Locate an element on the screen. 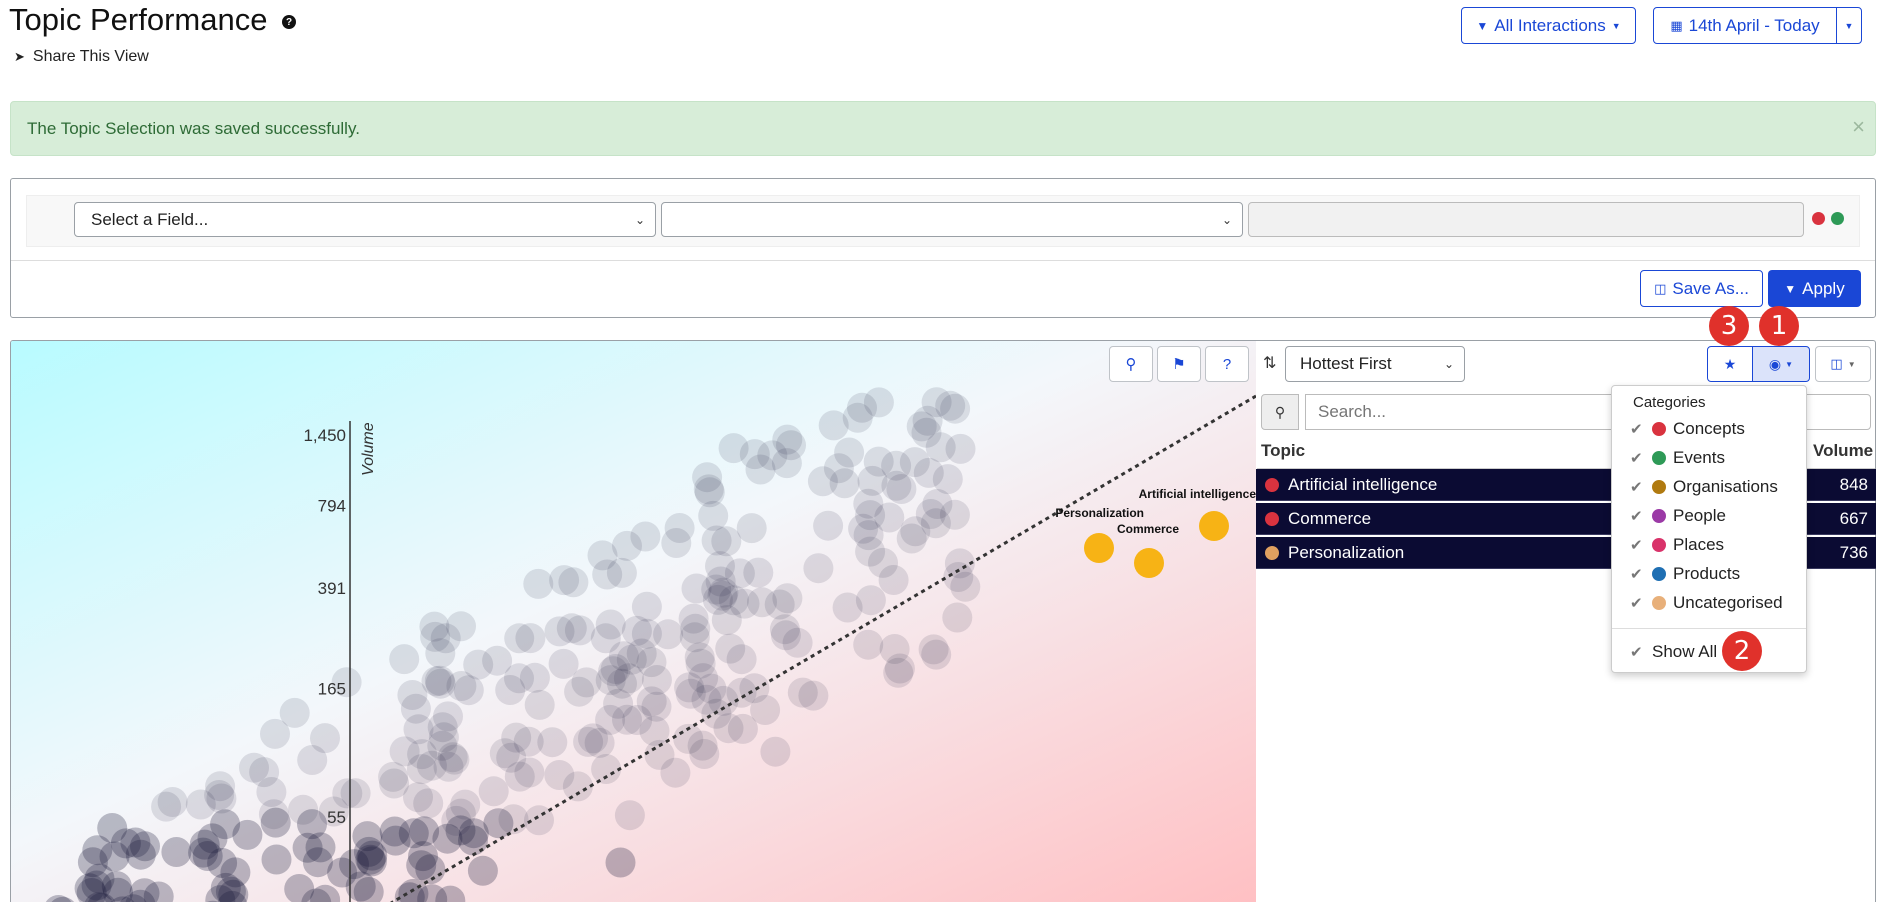 This screenshot has height=902, width=1885. annotation-badge-3: 3 is located at coordinates (1729, 326).